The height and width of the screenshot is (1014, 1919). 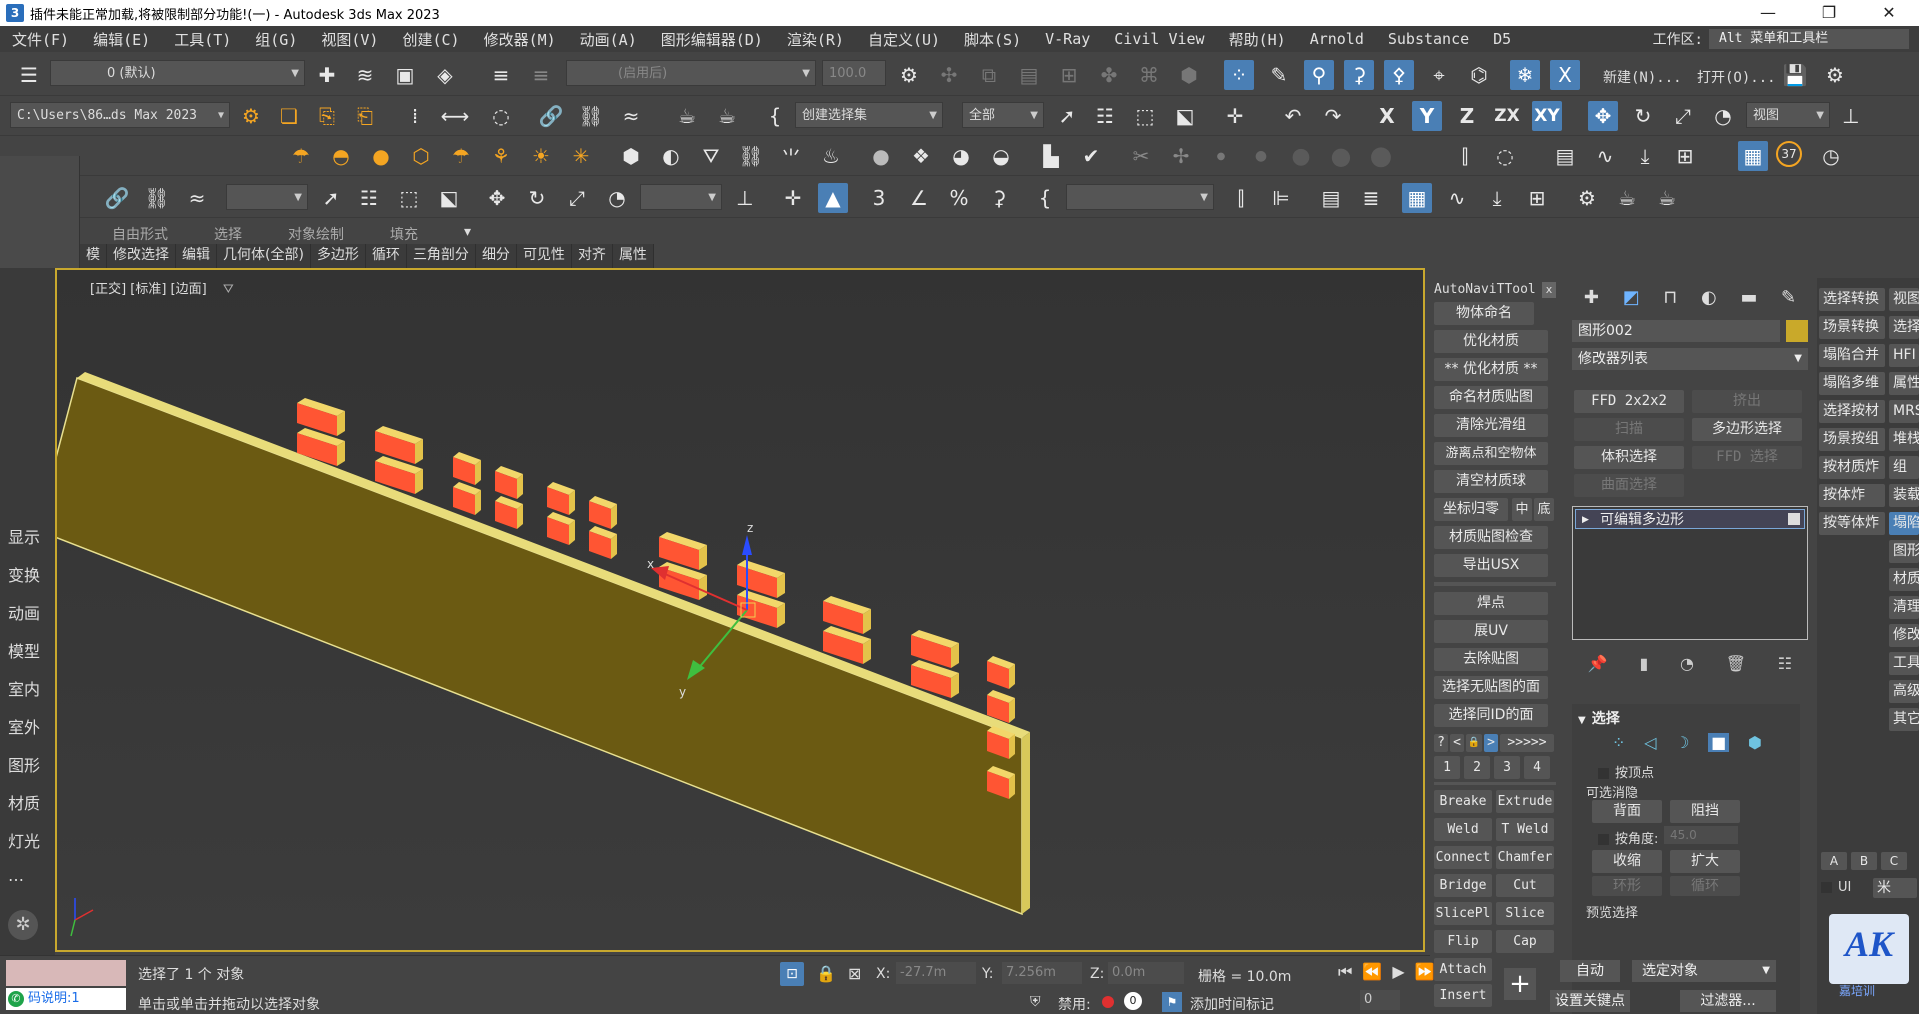 I want to click on fr-explode-by-element: 按体炸, so click(x=1852, y=495).